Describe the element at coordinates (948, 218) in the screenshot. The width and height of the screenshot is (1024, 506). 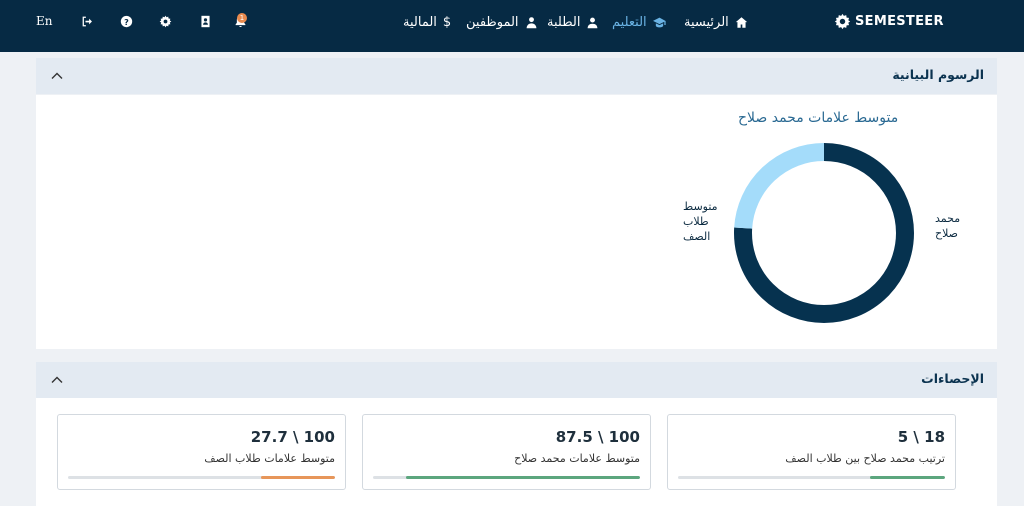
I see `legend-student-line-1: محمد` at that location.